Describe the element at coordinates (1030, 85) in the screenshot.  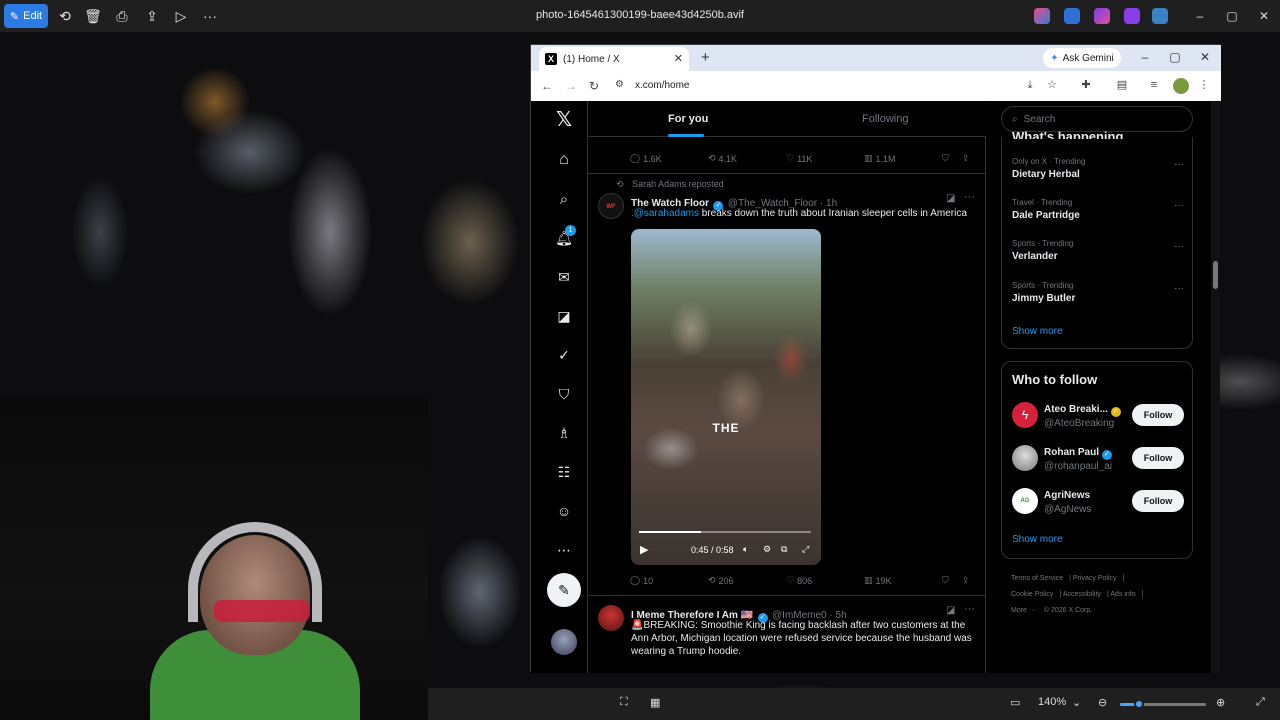
I see `install-app-icon: ⤓` at that location.